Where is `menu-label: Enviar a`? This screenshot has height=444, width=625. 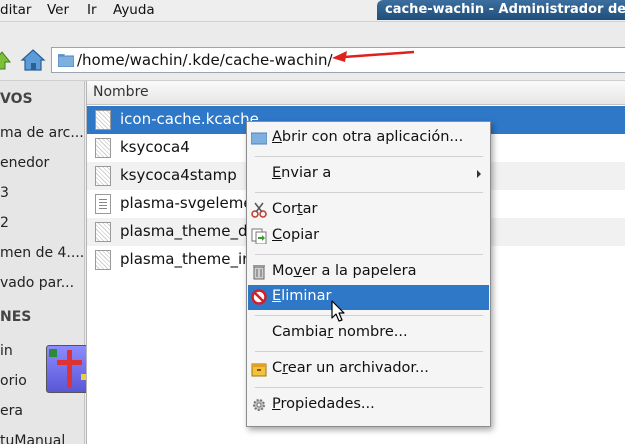 menu-label: Enviar a is located at coordinates (302, 173).